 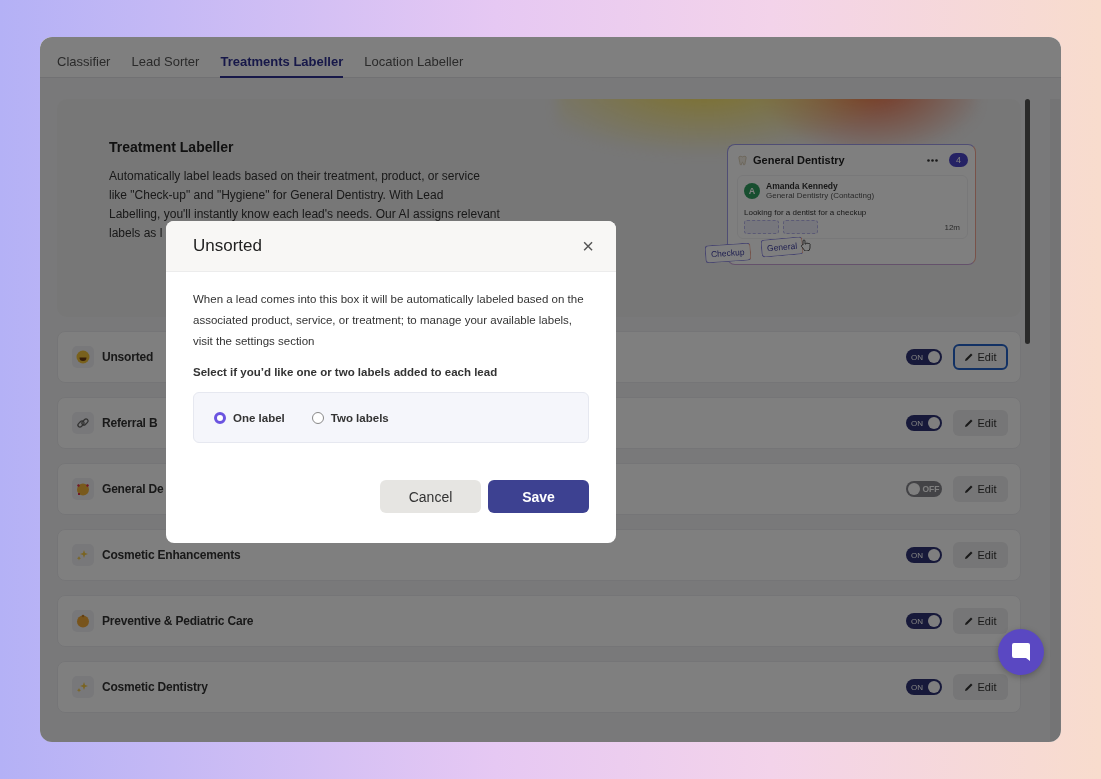 I want to click on modal-description: When a lead comes into this box it will be automatically labeled based on the associated product, service, or treatment; to manage your available labels, visit the settings section, so click(x=389, y=320).